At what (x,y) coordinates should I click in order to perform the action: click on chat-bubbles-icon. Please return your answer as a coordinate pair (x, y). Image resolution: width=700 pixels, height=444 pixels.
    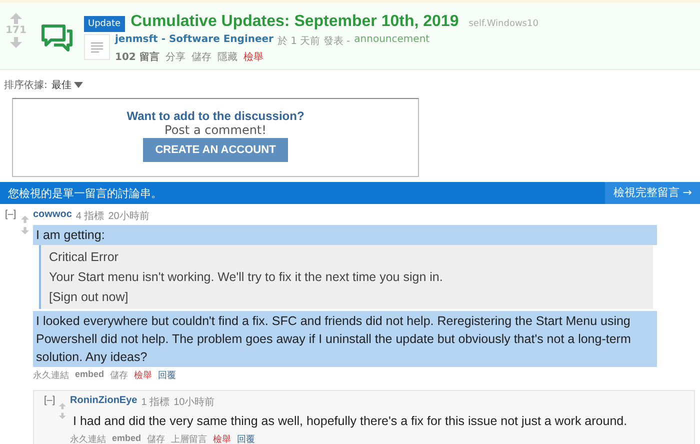
    Looking at the image, I should click on (57, 38).